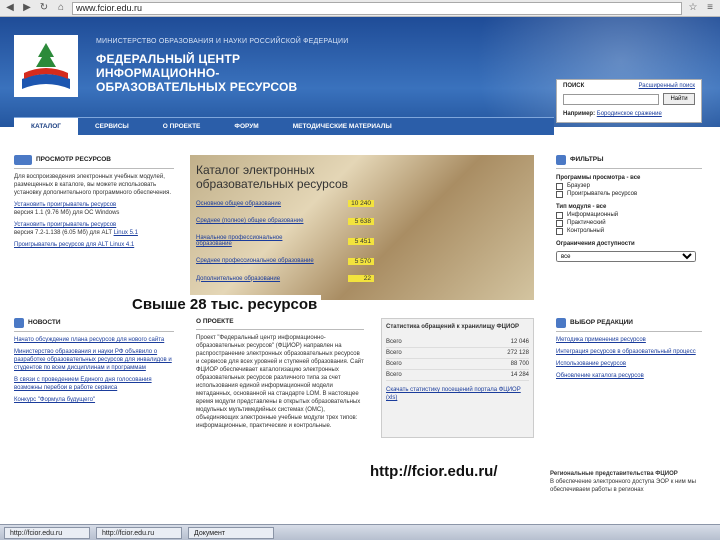 This screenshot has height=540, width=720. I want to click on table-row: Всего 14 284, so click(457, 375).